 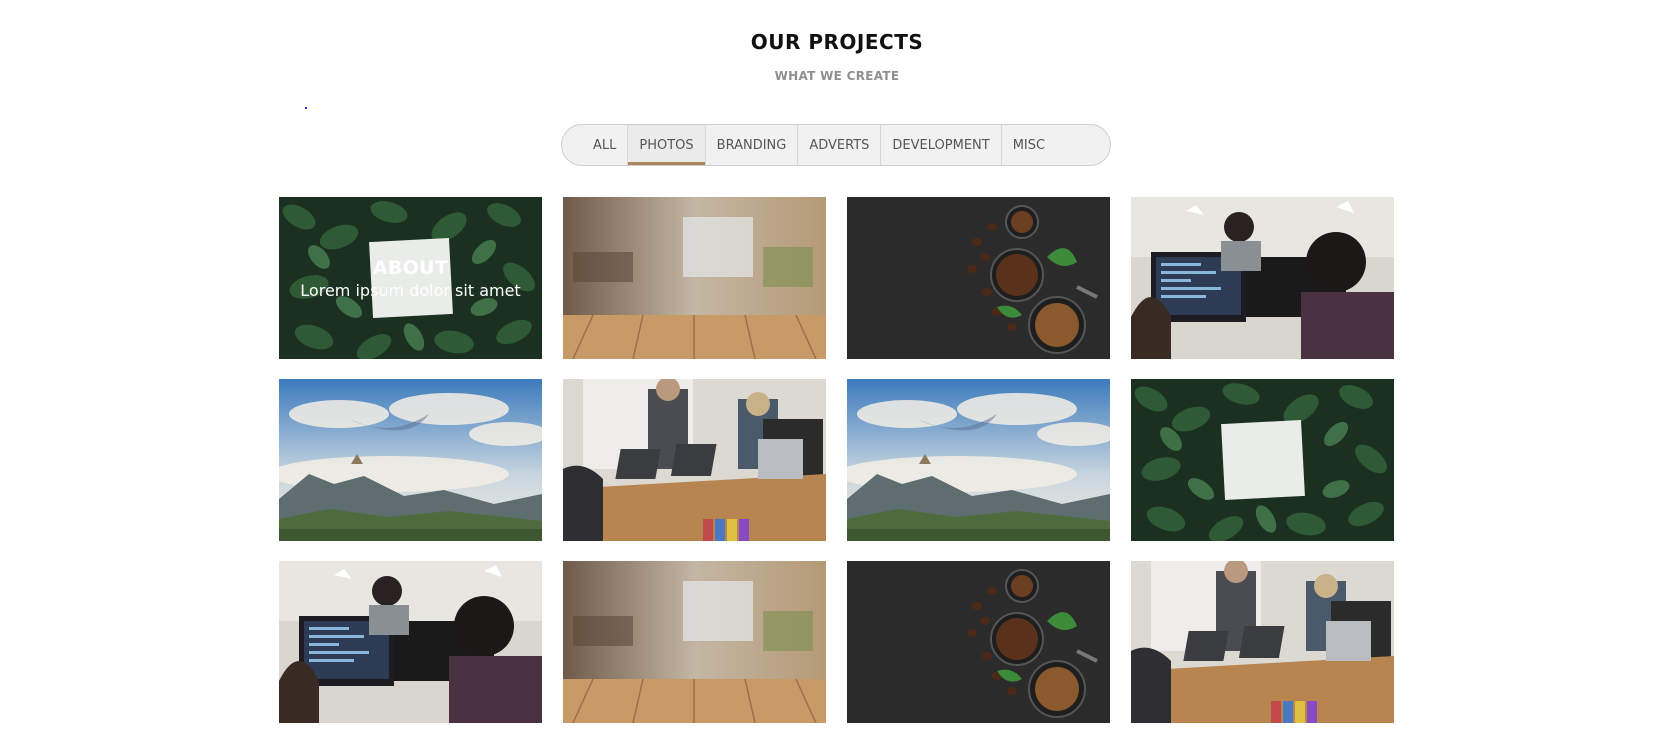 What do you see at coordinates (1028, 145) in the screenshot?
I see `filter-tab-misc: MISC` at bounding box center [1028, 145].